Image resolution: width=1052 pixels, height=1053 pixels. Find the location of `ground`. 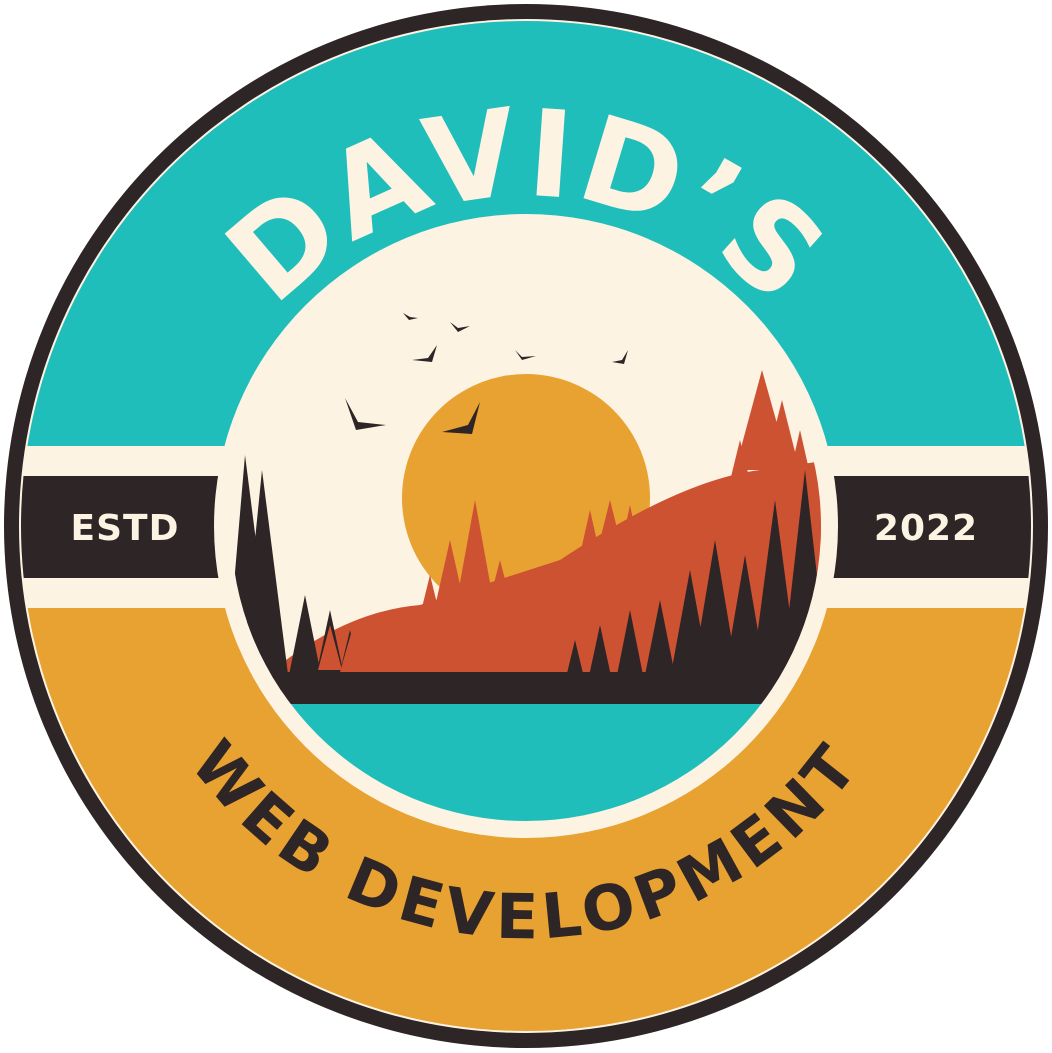

ground is located at coordinates (526, 688).